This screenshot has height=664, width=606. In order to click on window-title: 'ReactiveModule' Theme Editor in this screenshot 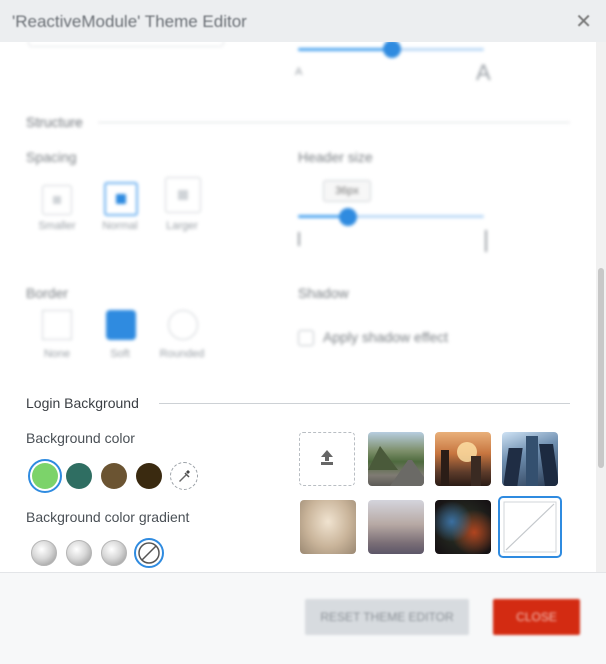, I will do `click(129, 21)`.